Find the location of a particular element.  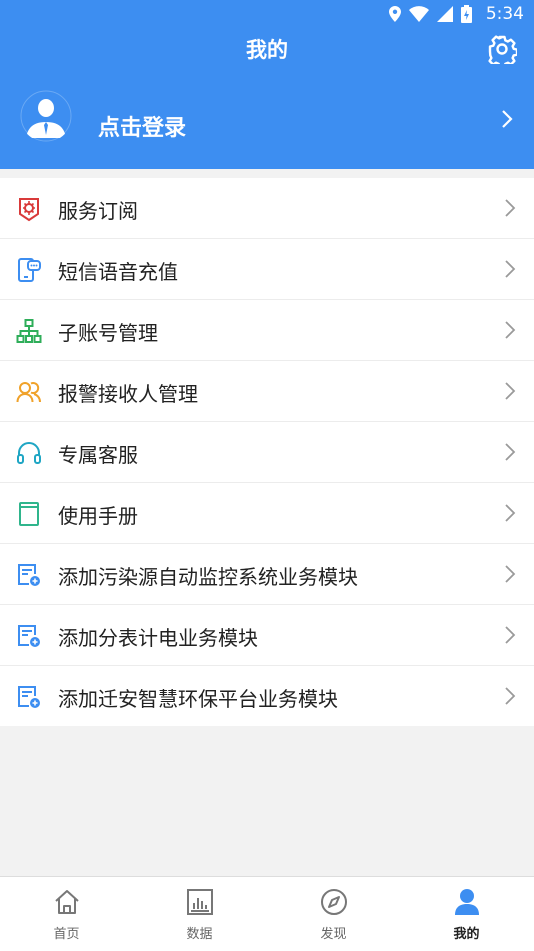

tab-mine: 我的 is located at coordinates (466, 914).